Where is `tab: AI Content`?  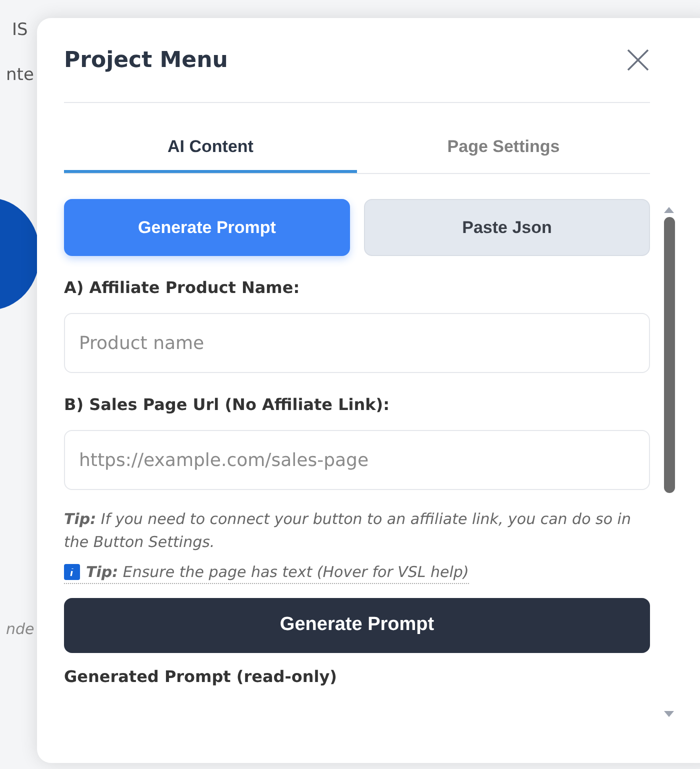
tab: AI Content is located at coordinates (210, 148).